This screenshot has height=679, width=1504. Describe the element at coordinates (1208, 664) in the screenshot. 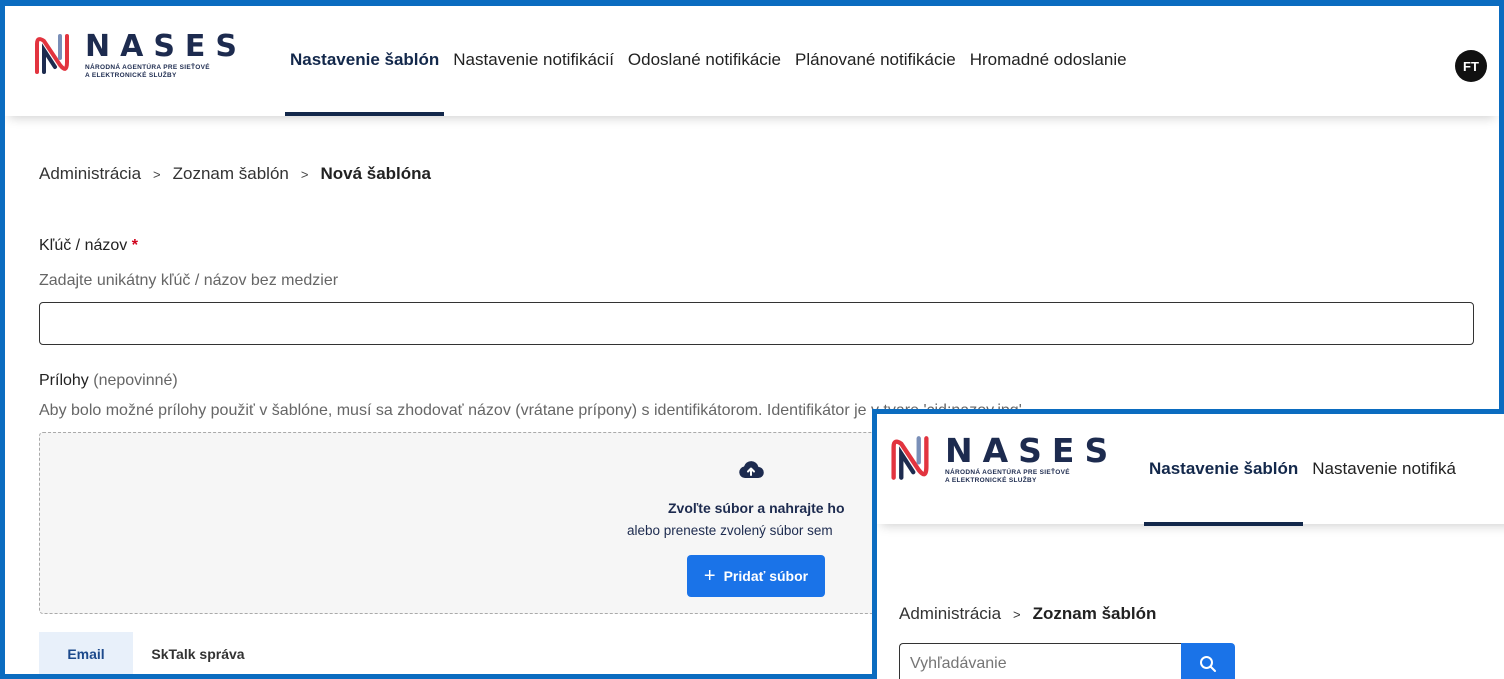

I see `search-icon` at that location.